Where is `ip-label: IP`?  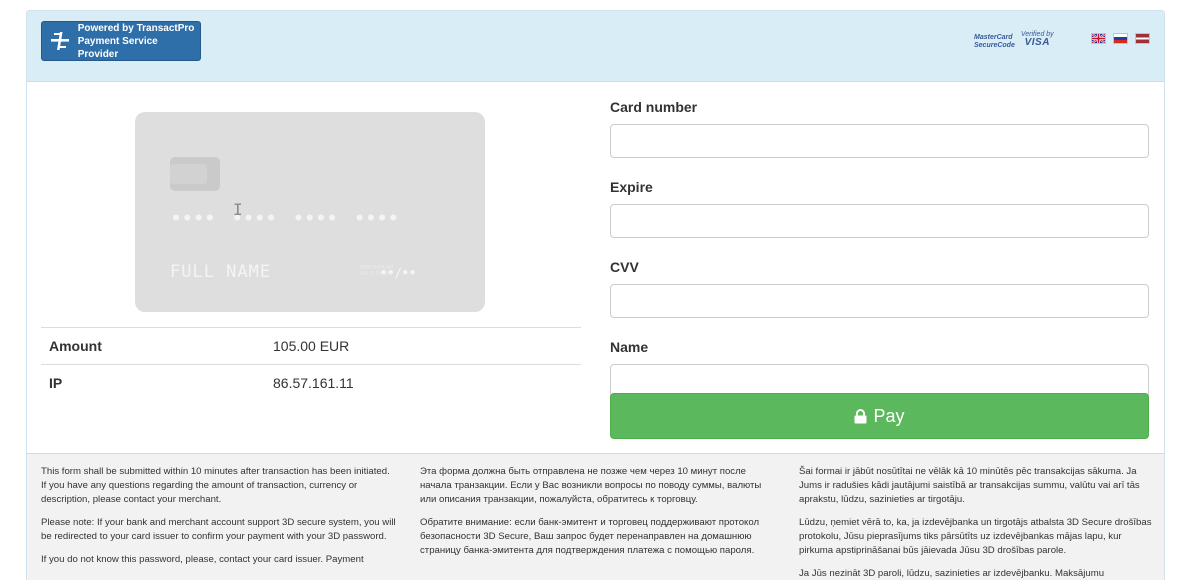 ip-label: IP is located at coordinates (153, 383).